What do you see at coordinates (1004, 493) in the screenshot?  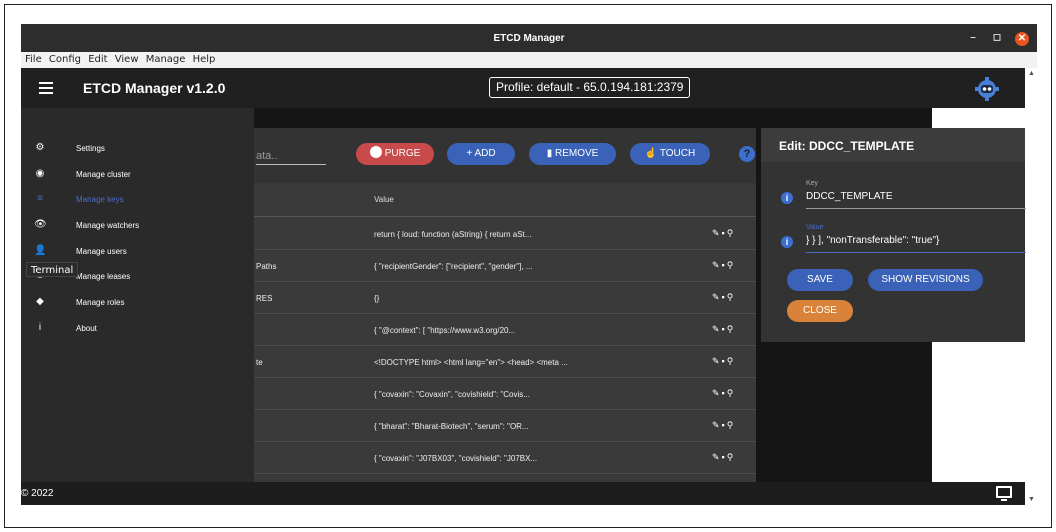 I see `monitor-icon` at bounding box center [1004, 493].